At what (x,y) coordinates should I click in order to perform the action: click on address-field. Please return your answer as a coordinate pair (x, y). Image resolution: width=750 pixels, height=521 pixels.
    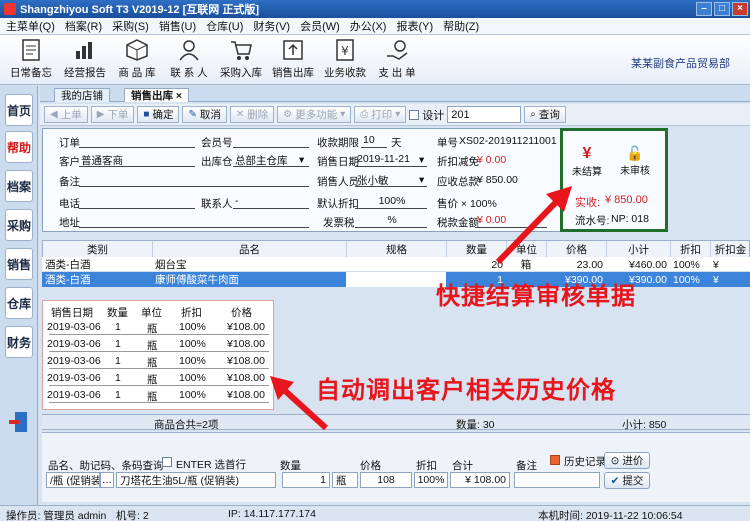
    Looking at the image, I should click on (194, 221).